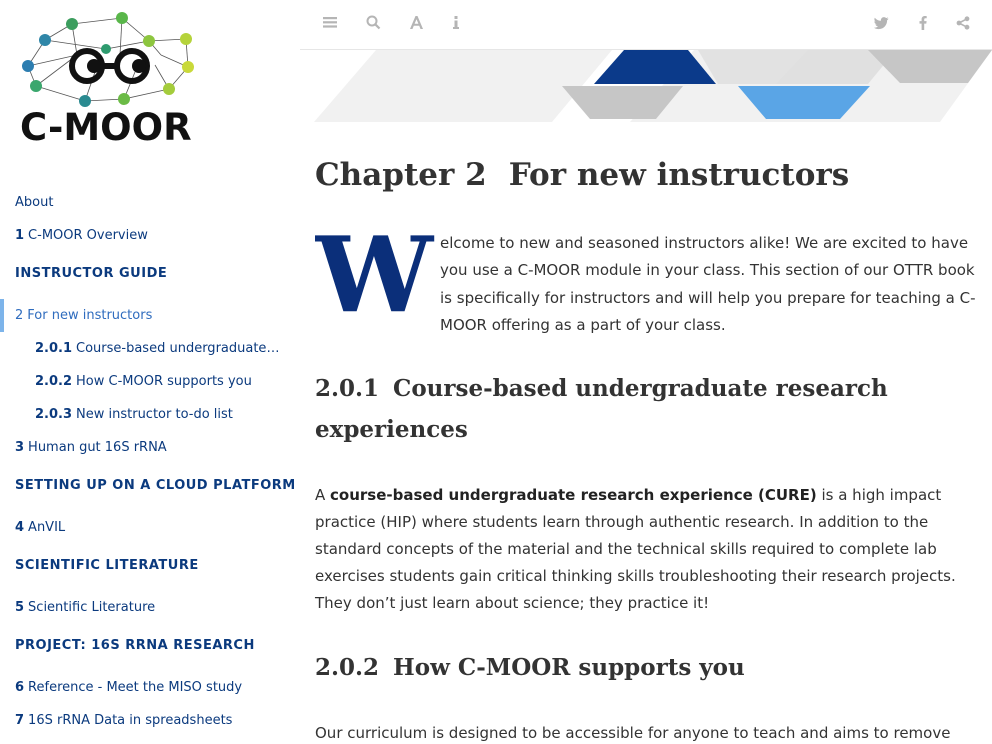 The image size is (992, 744). Describe the element at coordinates (47, 527) in the screenshot. I see `sidebar-item-label: AnVIL` at that location.